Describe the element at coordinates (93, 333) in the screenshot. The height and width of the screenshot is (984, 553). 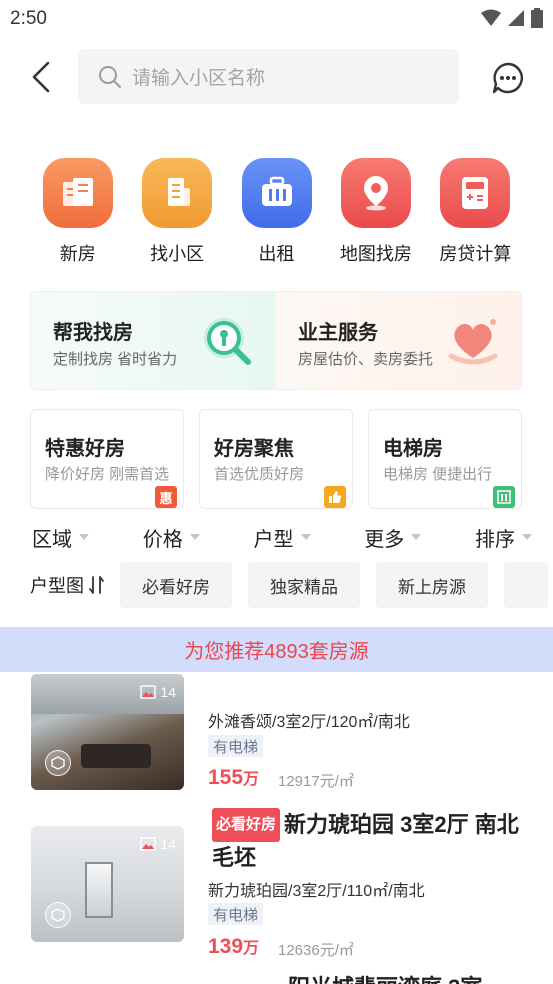
I see `service-title: 帮我找房` at that location.